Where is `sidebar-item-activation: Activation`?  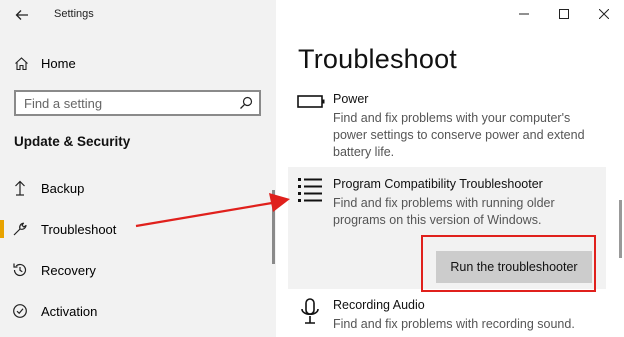 sidebar-item-activation: Activation is located at coordinates (135, 311).